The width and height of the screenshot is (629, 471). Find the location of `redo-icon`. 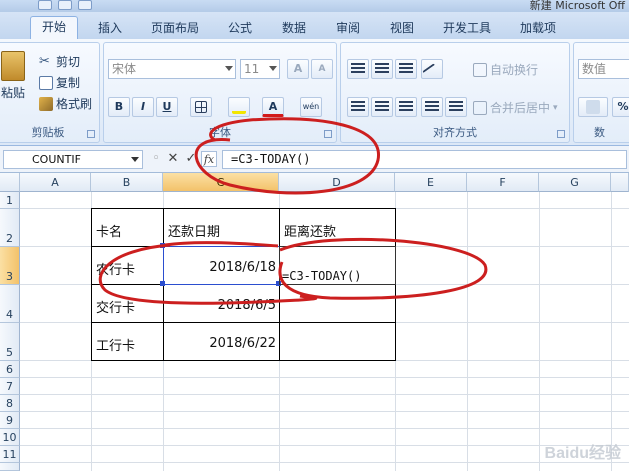

redo-icon is located at coordinates (85, 5).